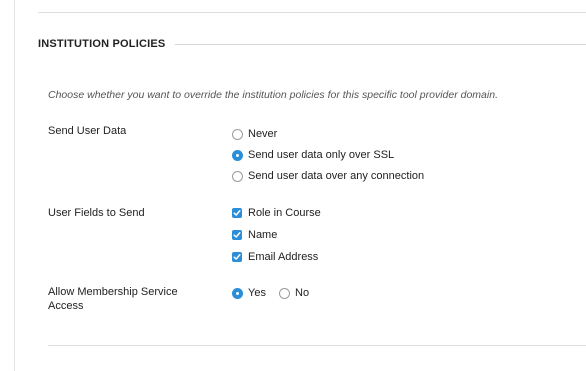  I want to click on checkbox-name: Name, so click(254, 235).